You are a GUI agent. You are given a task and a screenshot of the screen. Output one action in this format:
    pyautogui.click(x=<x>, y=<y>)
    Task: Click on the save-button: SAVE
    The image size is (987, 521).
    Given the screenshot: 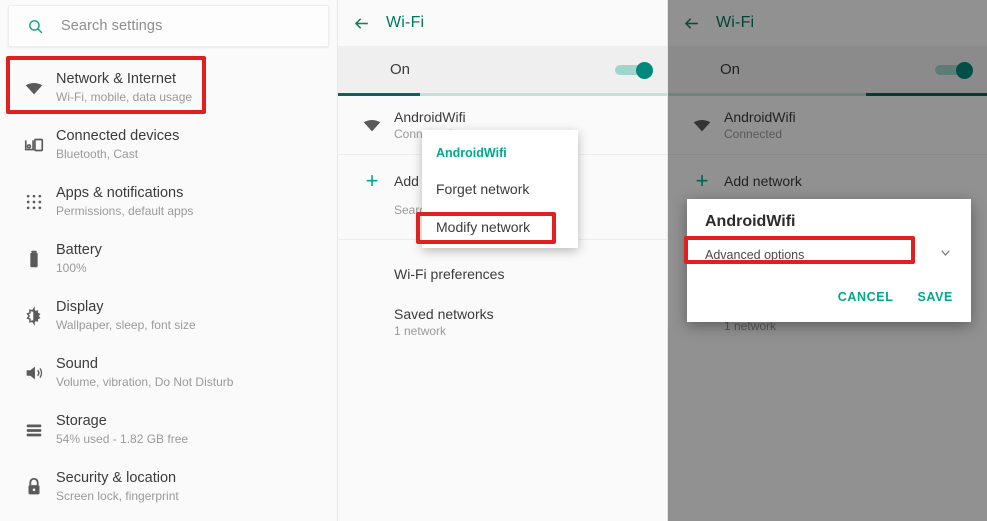 What is the action you would take?
    pyautogui.click(x=935, y=297)
    